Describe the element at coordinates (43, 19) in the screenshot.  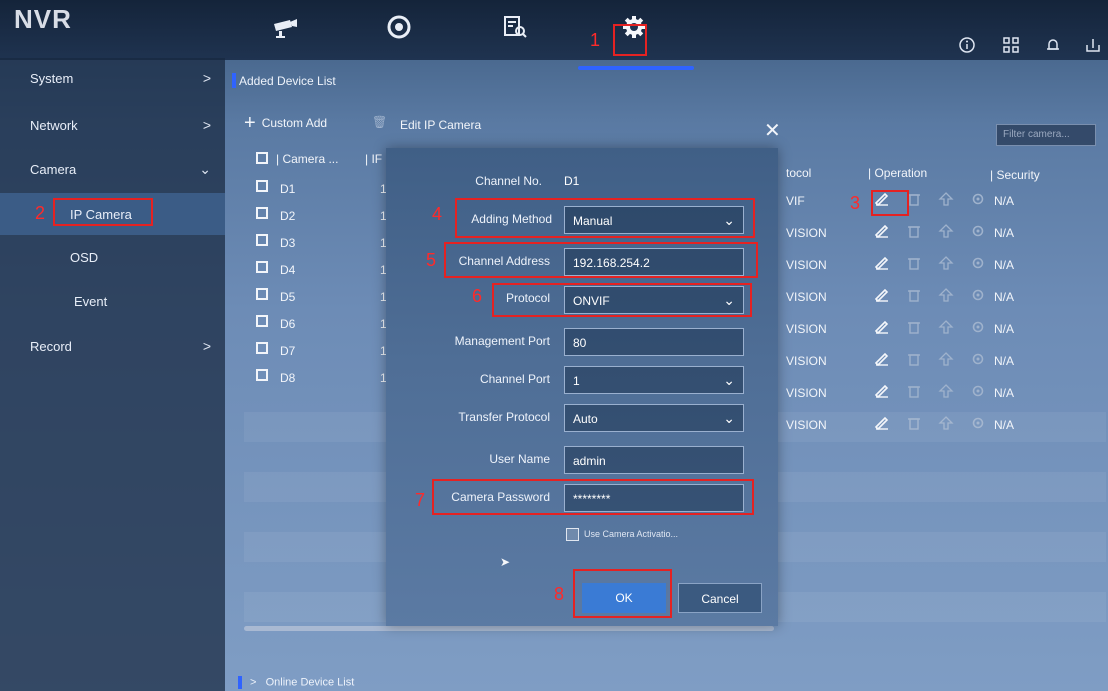
I see `app-logo: NVR` at that location.